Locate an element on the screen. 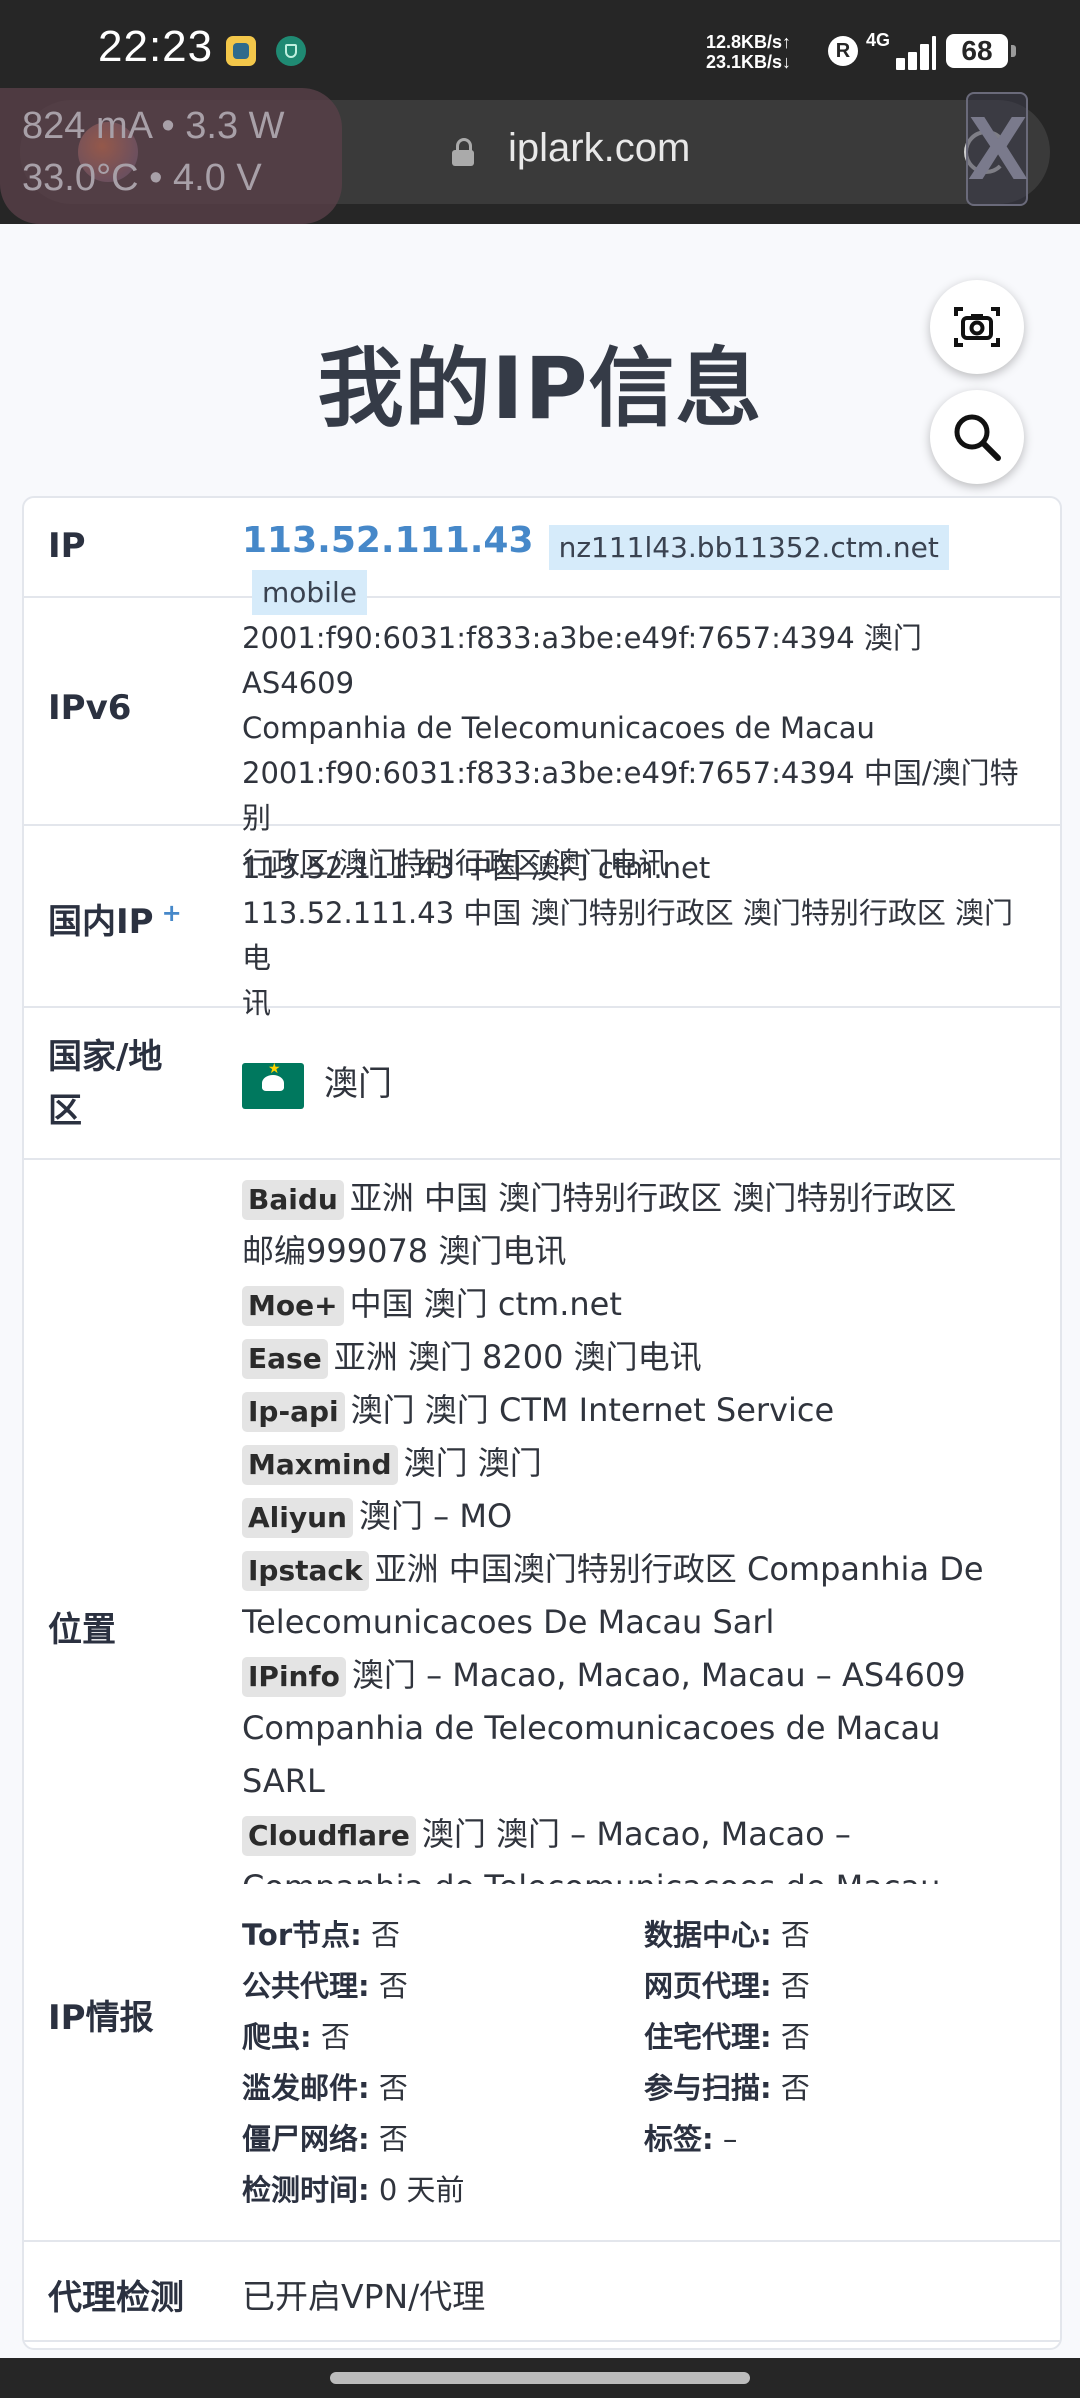 Image resolution: width=1080 pixels, height=2398 pixels. macau-flag-icon is located at coordinates (273, 1085).